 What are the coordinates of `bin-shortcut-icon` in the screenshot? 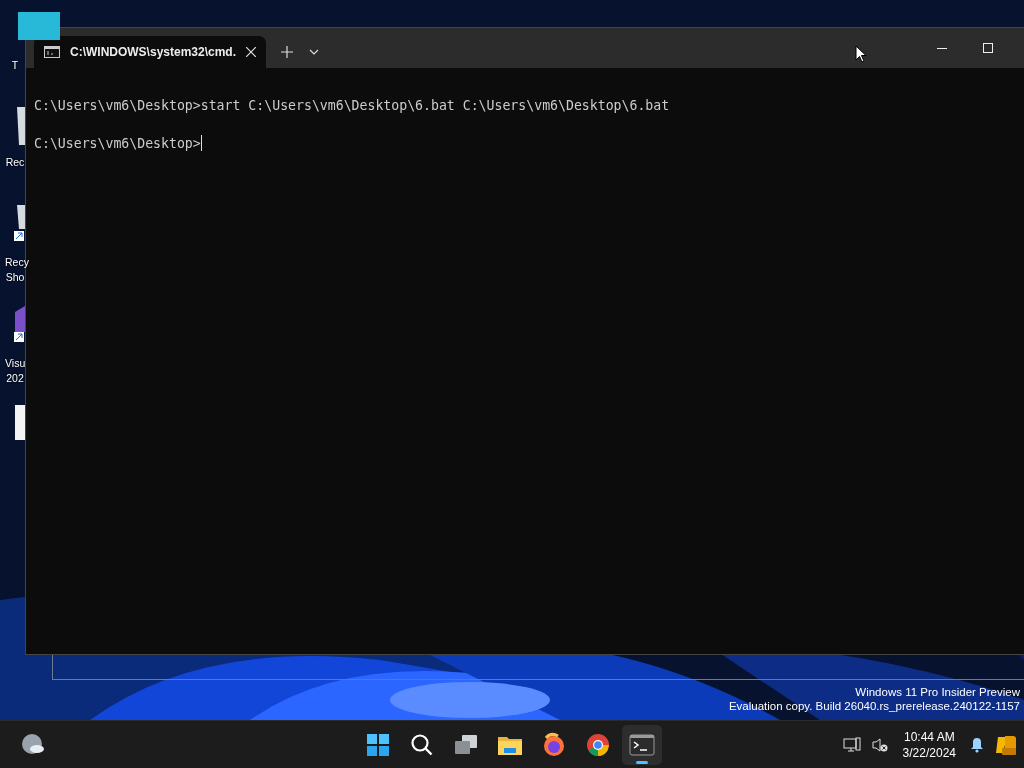 It's located at (19, 224).